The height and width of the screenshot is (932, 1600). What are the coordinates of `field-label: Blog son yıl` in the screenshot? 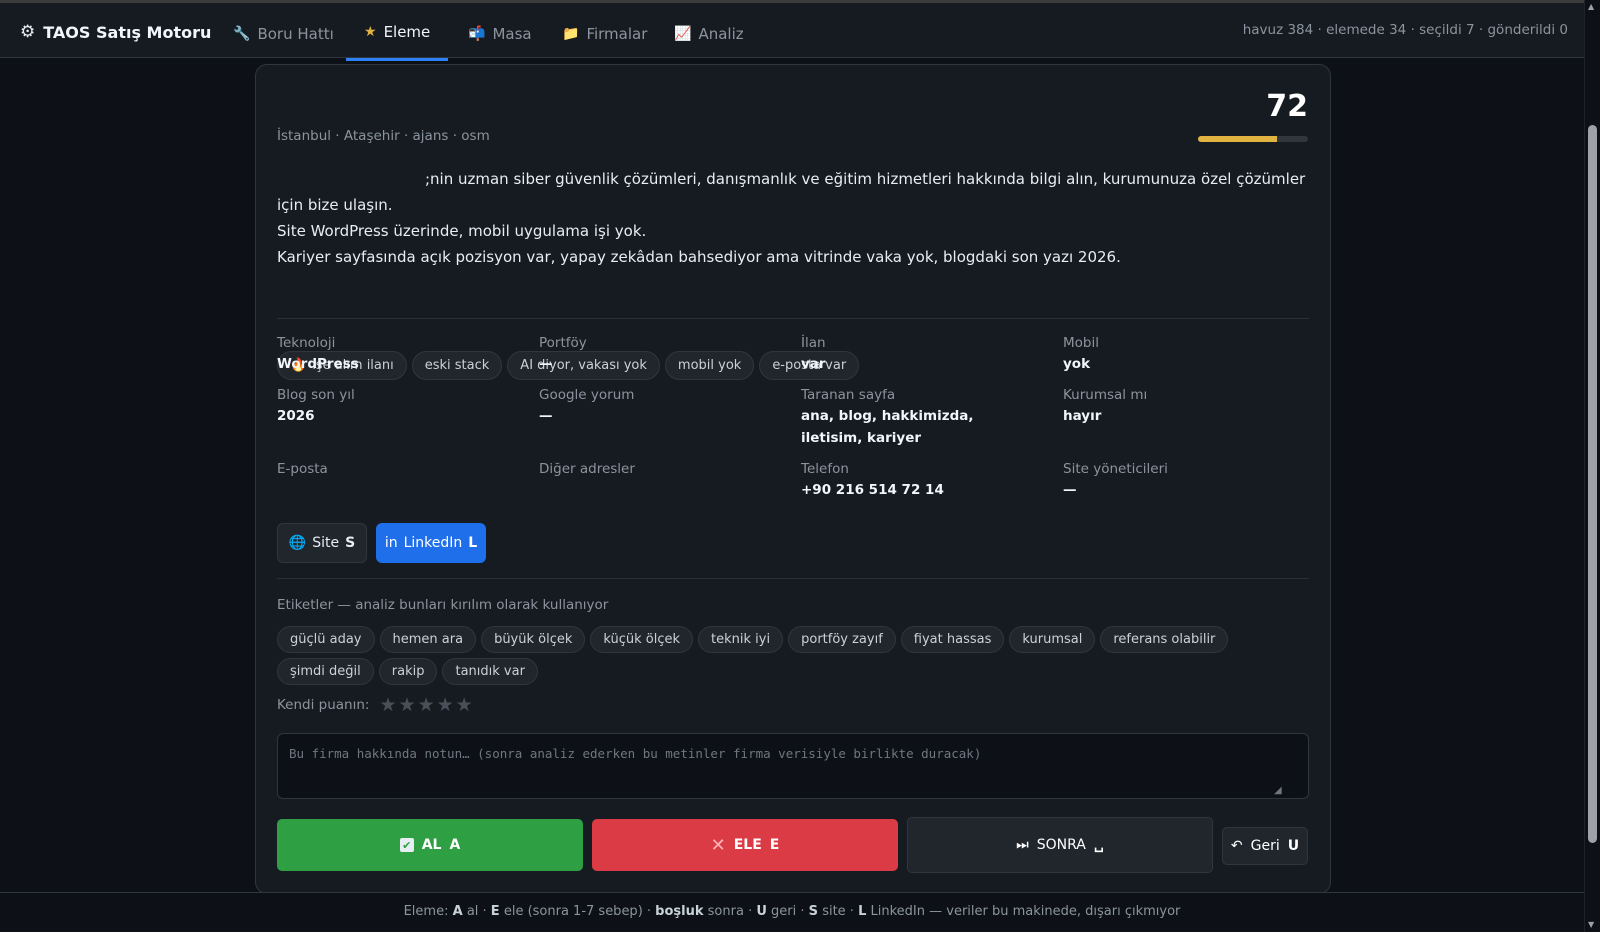 It's located at (316, 395).